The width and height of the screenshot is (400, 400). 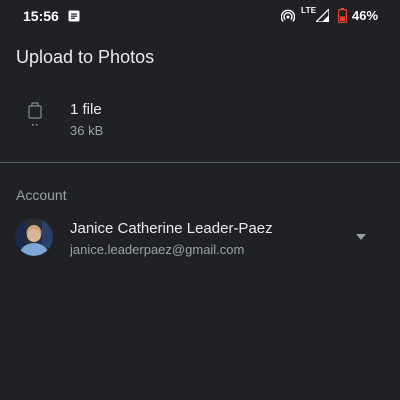 I want to click on account-name: Janice Catherine Leader-Paez, so click(x=171, y=228).